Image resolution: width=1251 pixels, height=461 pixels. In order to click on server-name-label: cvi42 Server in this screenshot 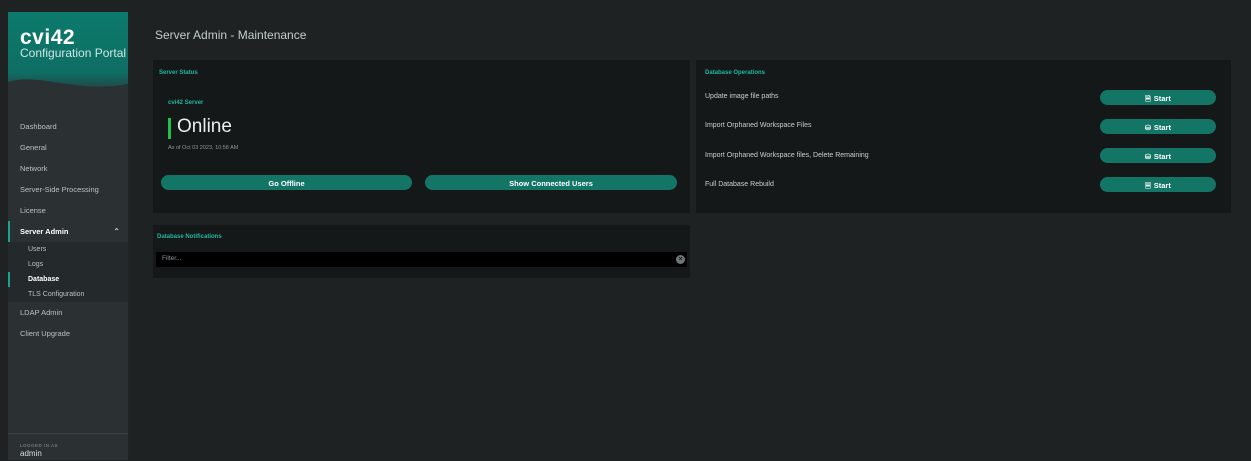, I will do `click(186, 103)`.